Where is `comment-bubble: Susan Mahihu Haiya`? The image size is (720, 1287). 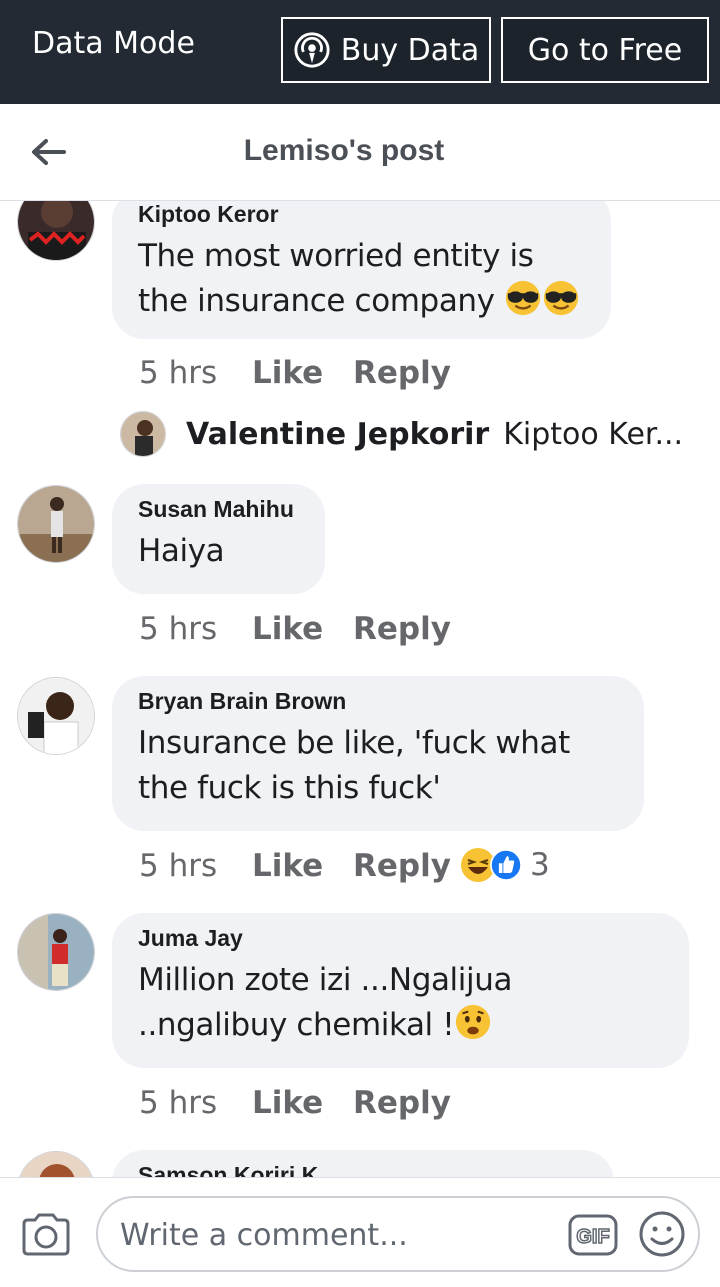
comment-bubble: Susan Mahihu Haiya is located at coordinates (218, 539).